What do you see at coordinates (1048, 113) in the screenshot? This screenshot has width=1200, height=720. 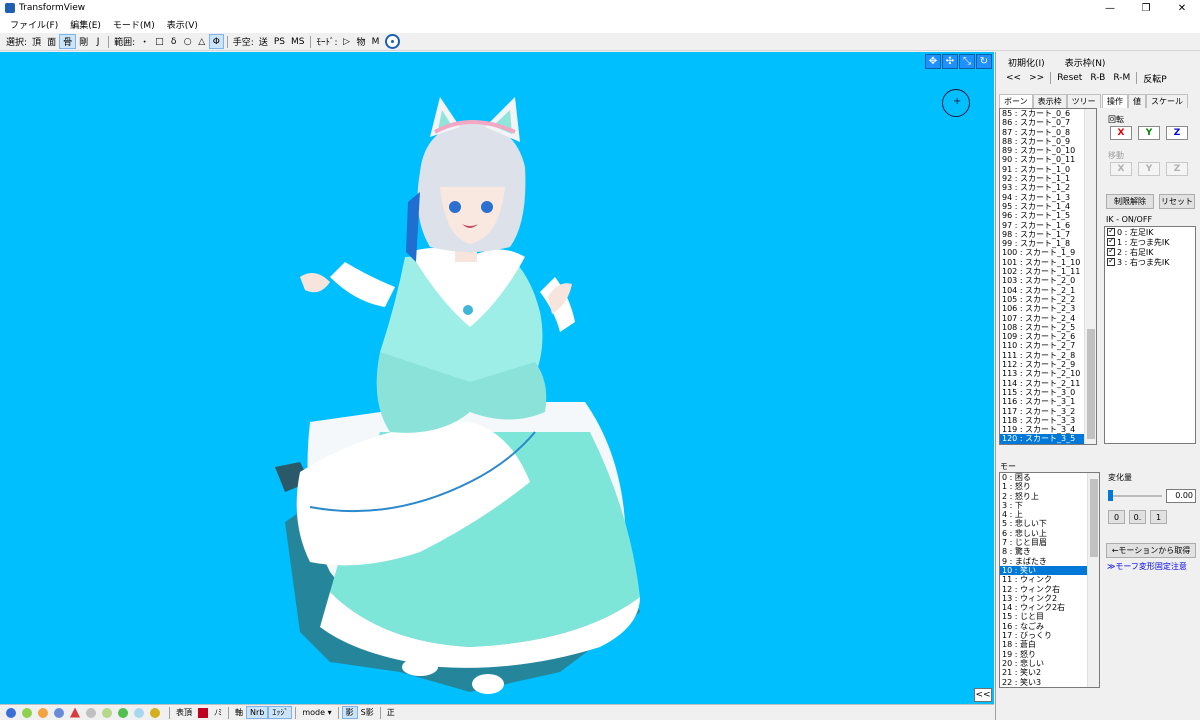 I see `bone-list-item: 85 : スカート_0_6` at bounding box center [1048, 113].